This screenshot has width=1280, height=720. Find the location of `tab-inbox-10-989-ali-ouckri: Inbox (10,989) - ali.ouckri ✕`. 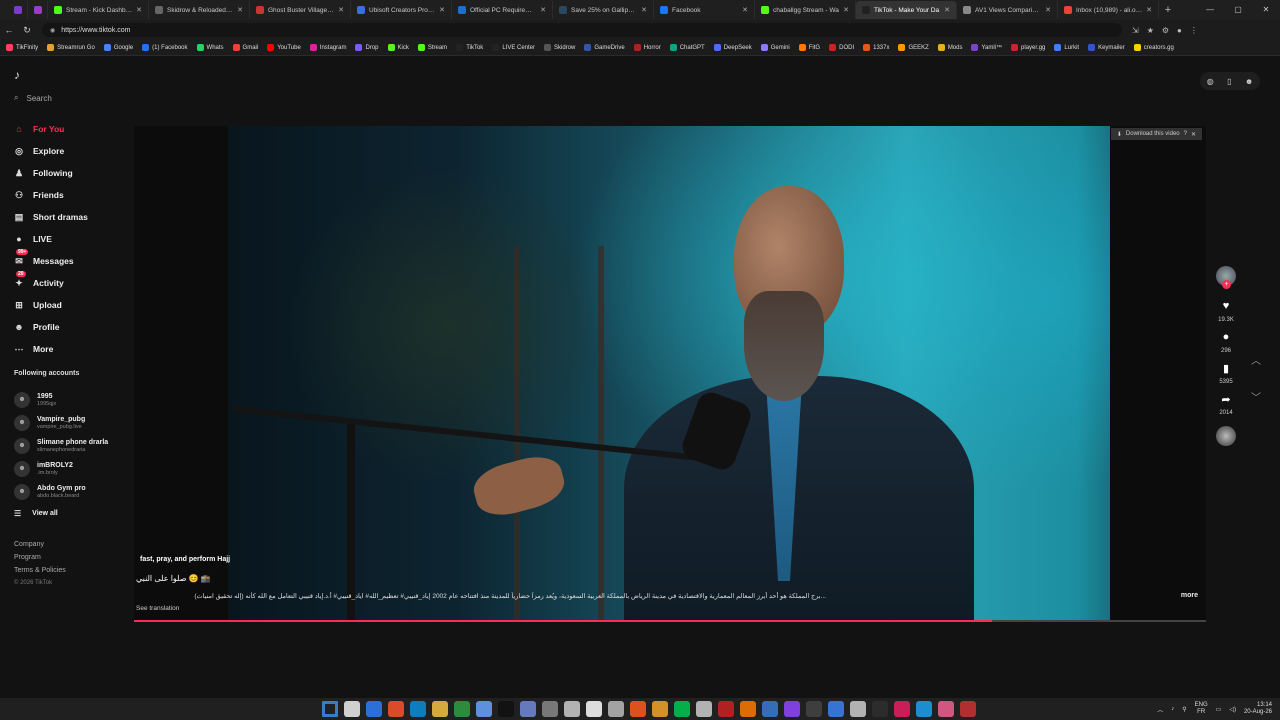

tab-inbox-10-989-ali-ouckri: Inbox (10,989) - ali.ouckri ✕ is located at coordinates (1108, 10).